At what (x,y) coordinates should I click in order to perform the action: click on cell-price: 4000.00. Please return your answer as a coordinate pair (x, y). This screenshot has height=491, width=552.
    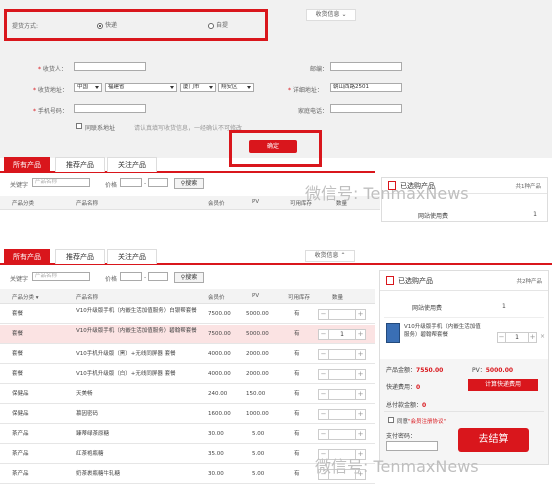
    Looking at the image, I should click on (219, 374).